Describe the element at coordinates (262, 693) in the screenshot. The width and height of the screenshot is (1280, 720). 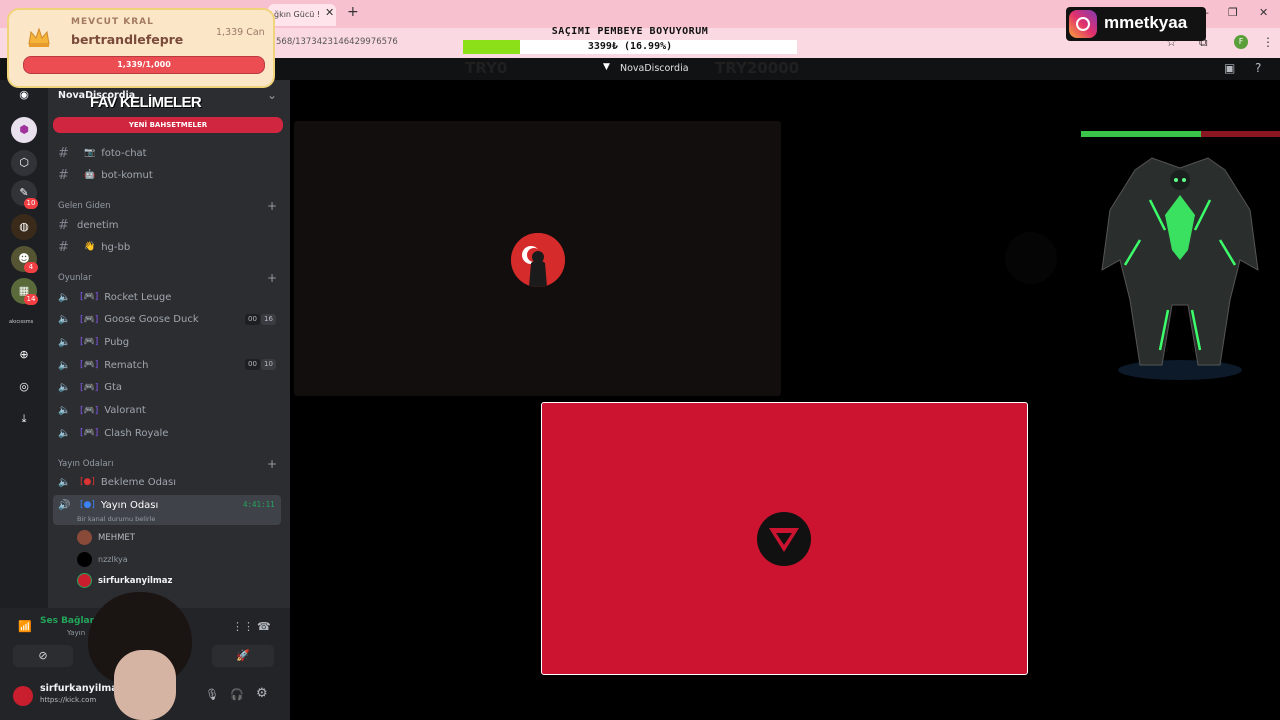
I see `settings-gear-icon: ⚙` at that location.